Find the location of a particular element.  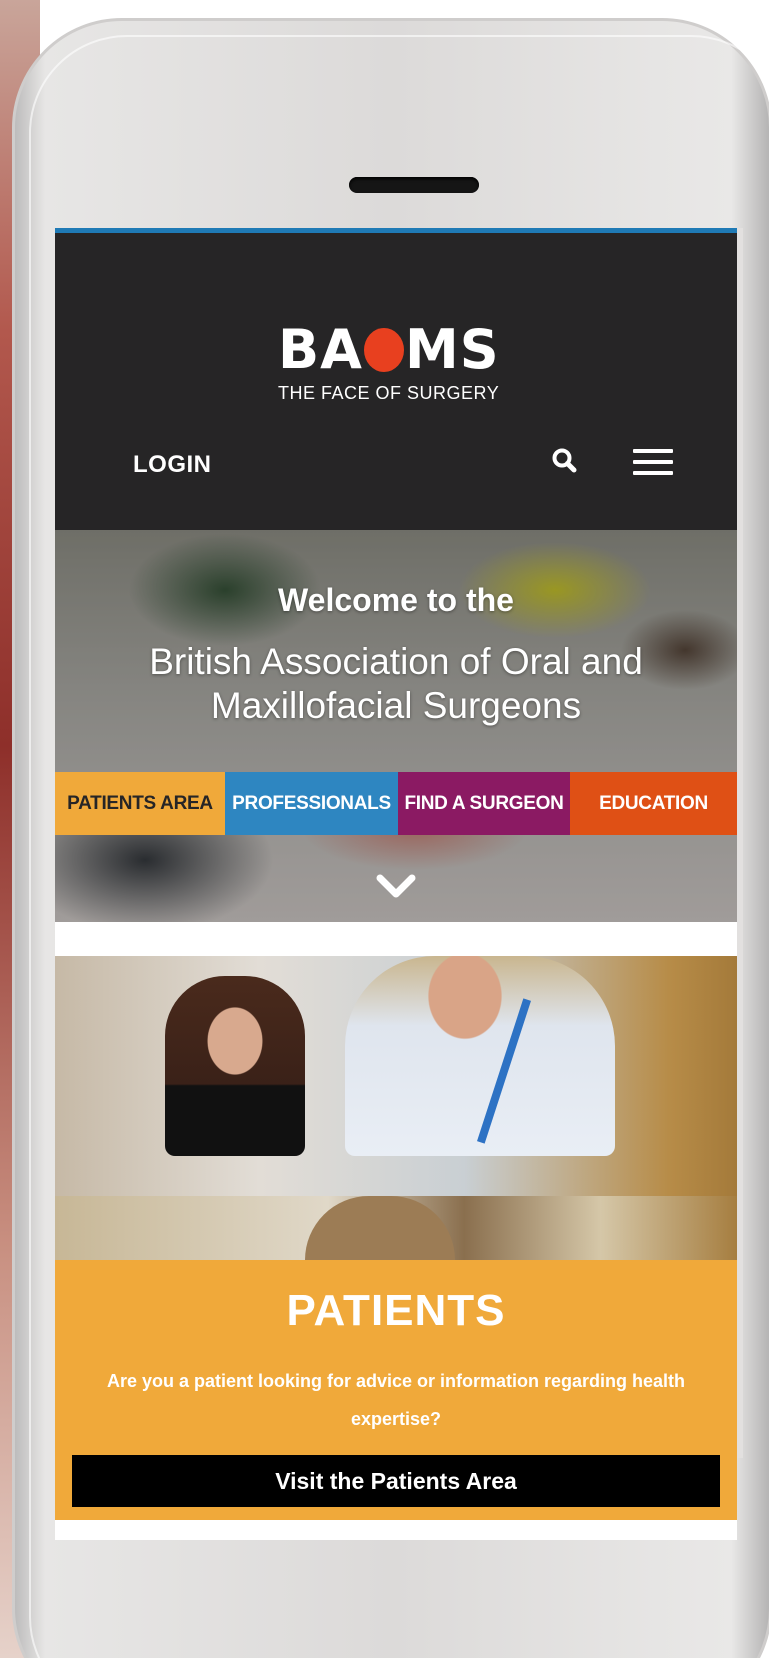

phone-speaker is located at coordinates (414, 185).